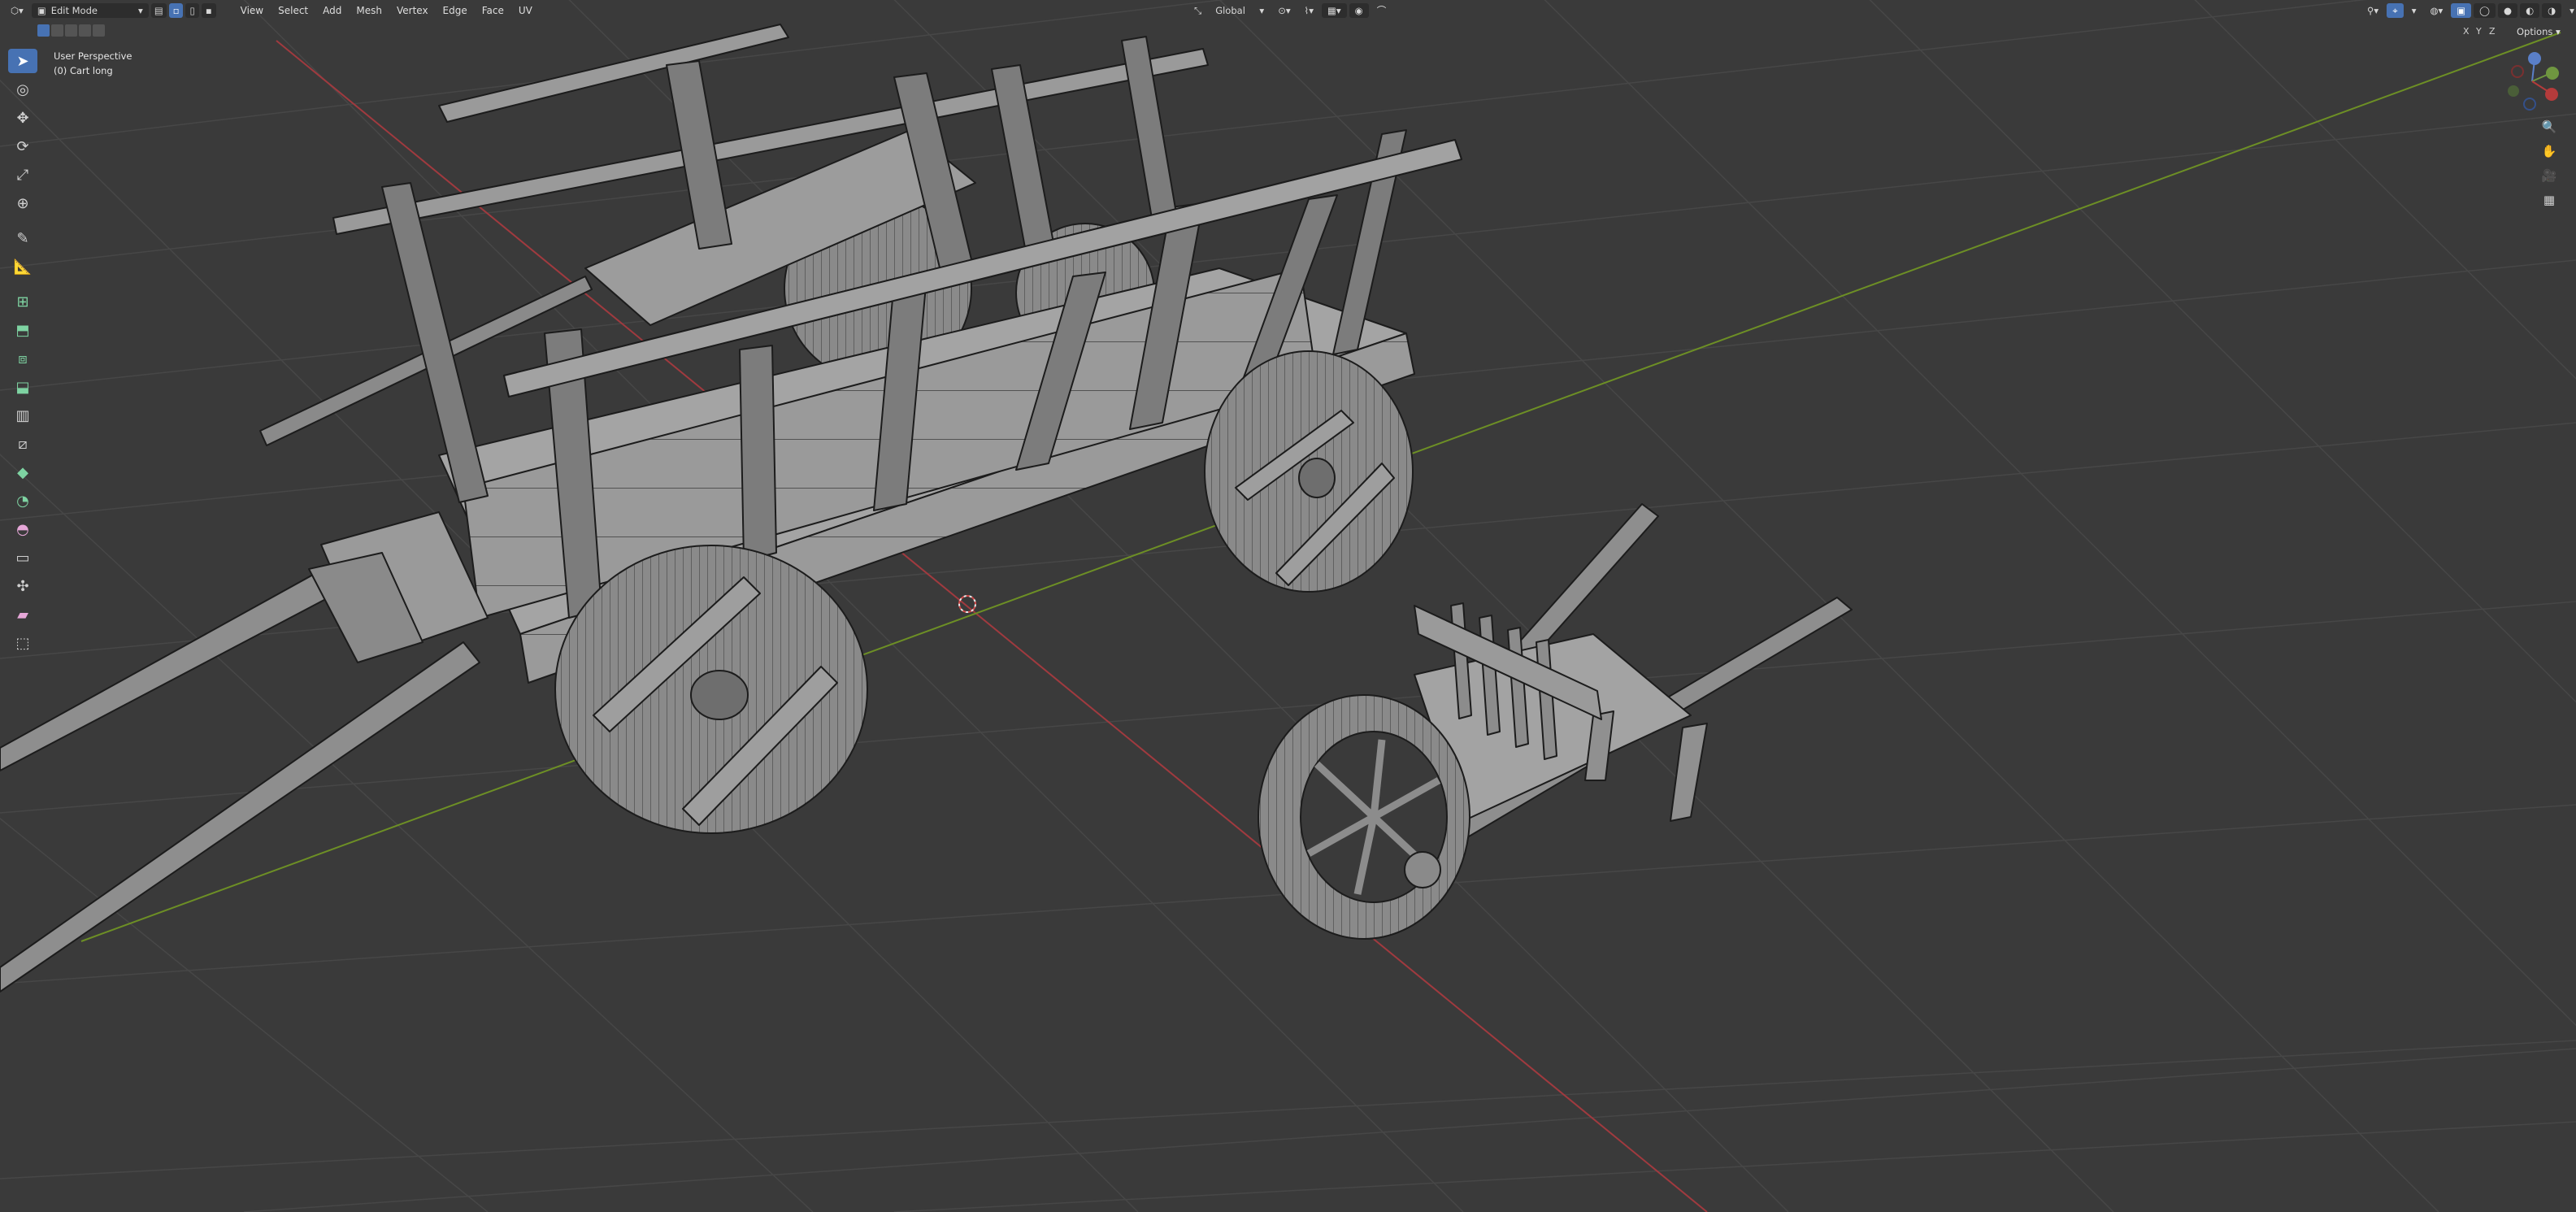 This screenshot has width=2576, height=1212. I want to click on select-subtract-icon, so click(71, 30).